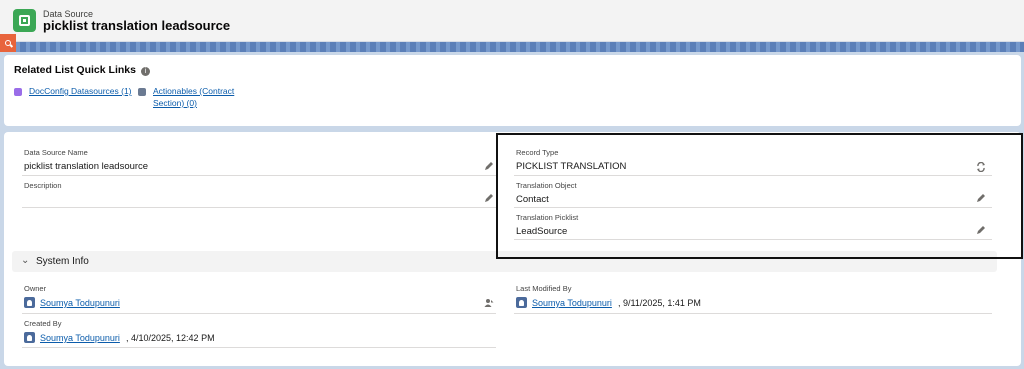 The image size is (1024, 369). I want to click on created-date: , 4/10/2025, 12:42 PM, so click(170, 338).